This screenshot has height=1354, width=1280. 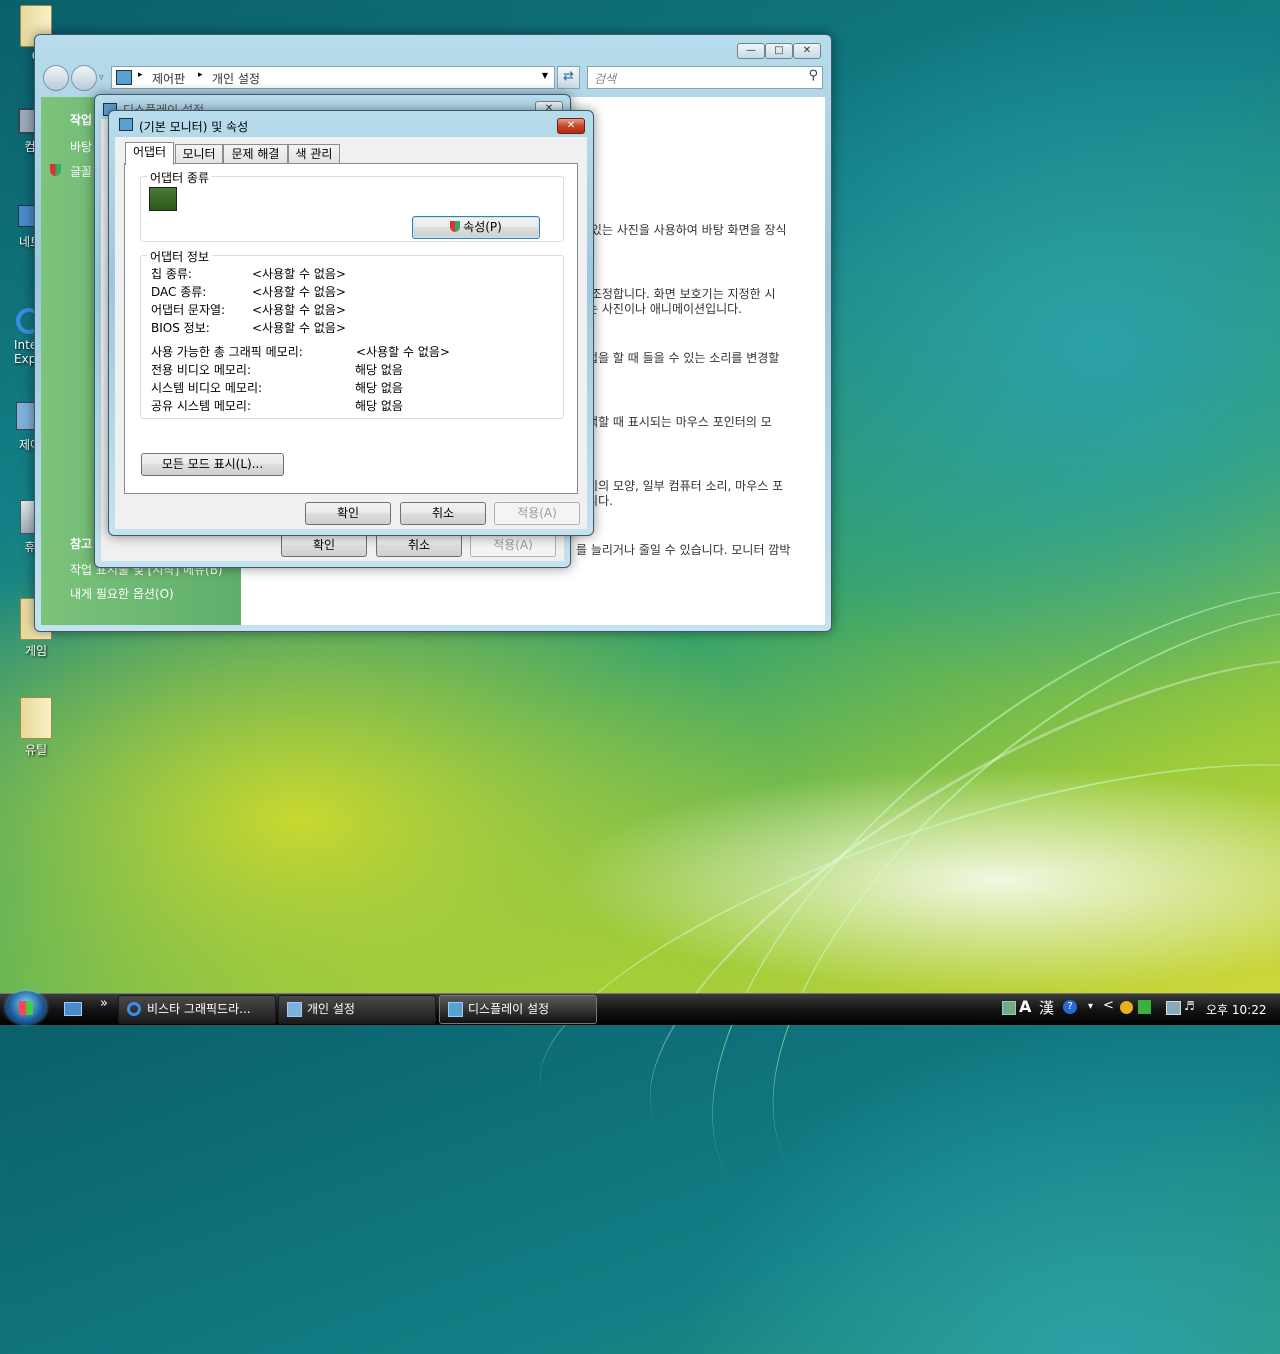 I want to click on refresh-button: ⇄, so click(x=568, y=77).